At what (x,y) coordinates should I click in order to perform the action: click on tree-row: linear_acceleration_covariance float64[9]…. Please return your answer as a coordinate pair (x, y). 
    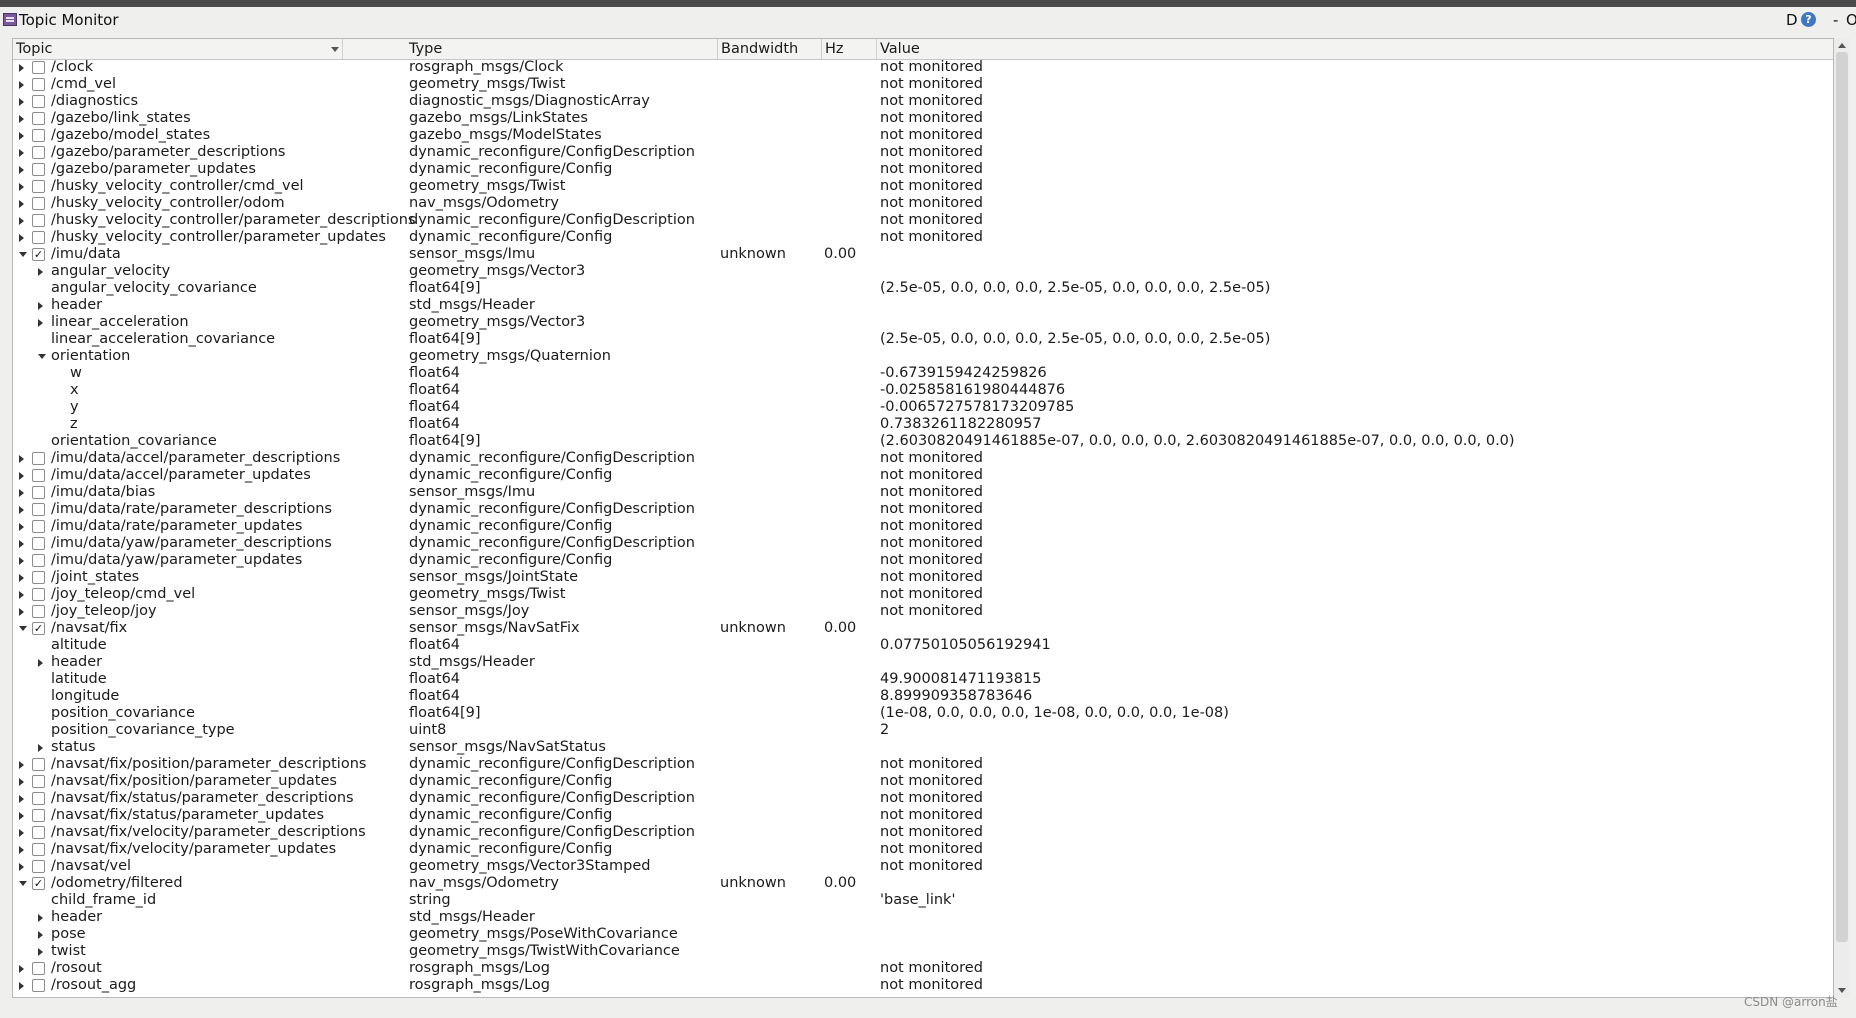
    Looking at the image, I should click on (923, 339).